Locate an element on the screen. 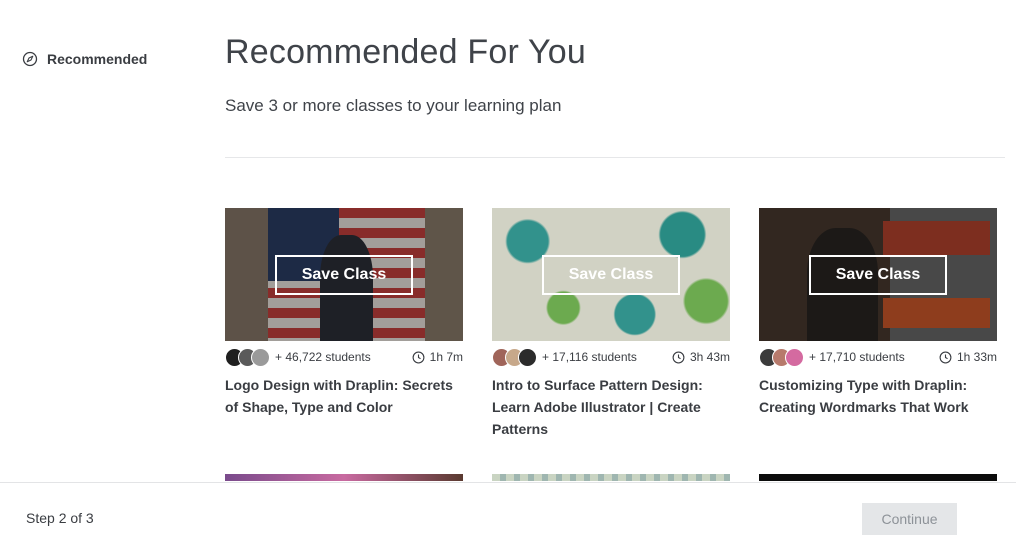 This screenshot has width=1016, height=551. step-indicator: Step 2 of 3 is located at coordinates (60, 518).